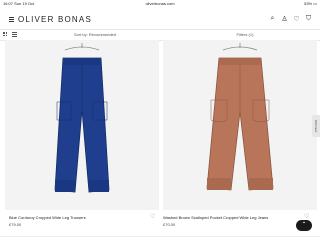  What do you see at coordinates (316, 126) in the screenshot?
I see `gift-card-tab: Gift Card` at bounding box center [316, 126].